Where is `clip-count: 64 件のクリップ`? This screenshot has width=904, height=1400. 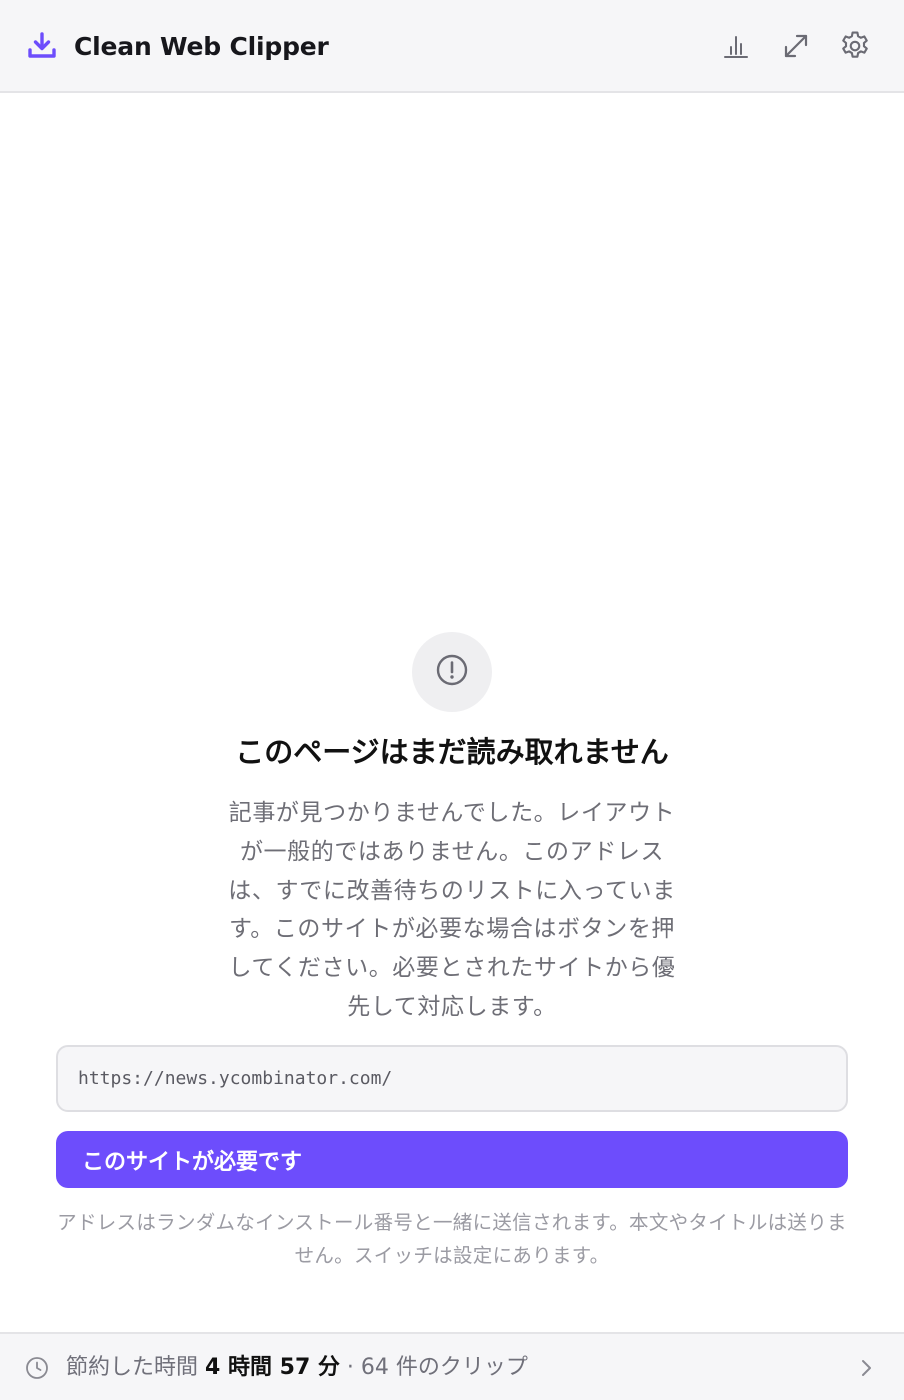
clip-count: 64 件のクリップ is located at coordinates (444, 1367).